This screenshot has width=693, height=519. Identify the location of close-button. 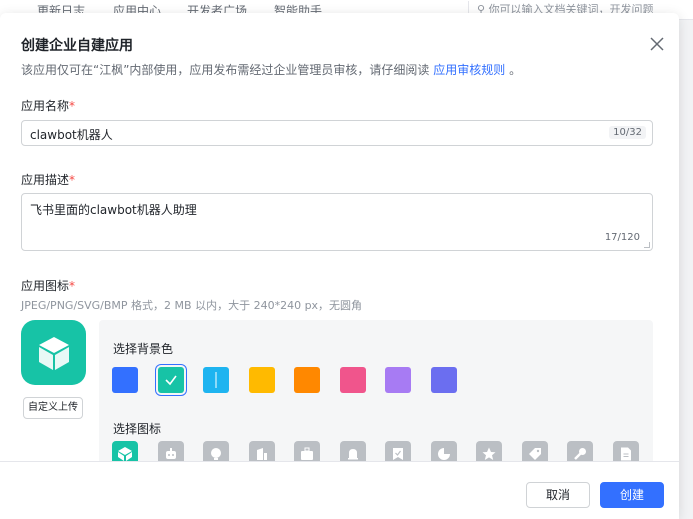
(657, 44).